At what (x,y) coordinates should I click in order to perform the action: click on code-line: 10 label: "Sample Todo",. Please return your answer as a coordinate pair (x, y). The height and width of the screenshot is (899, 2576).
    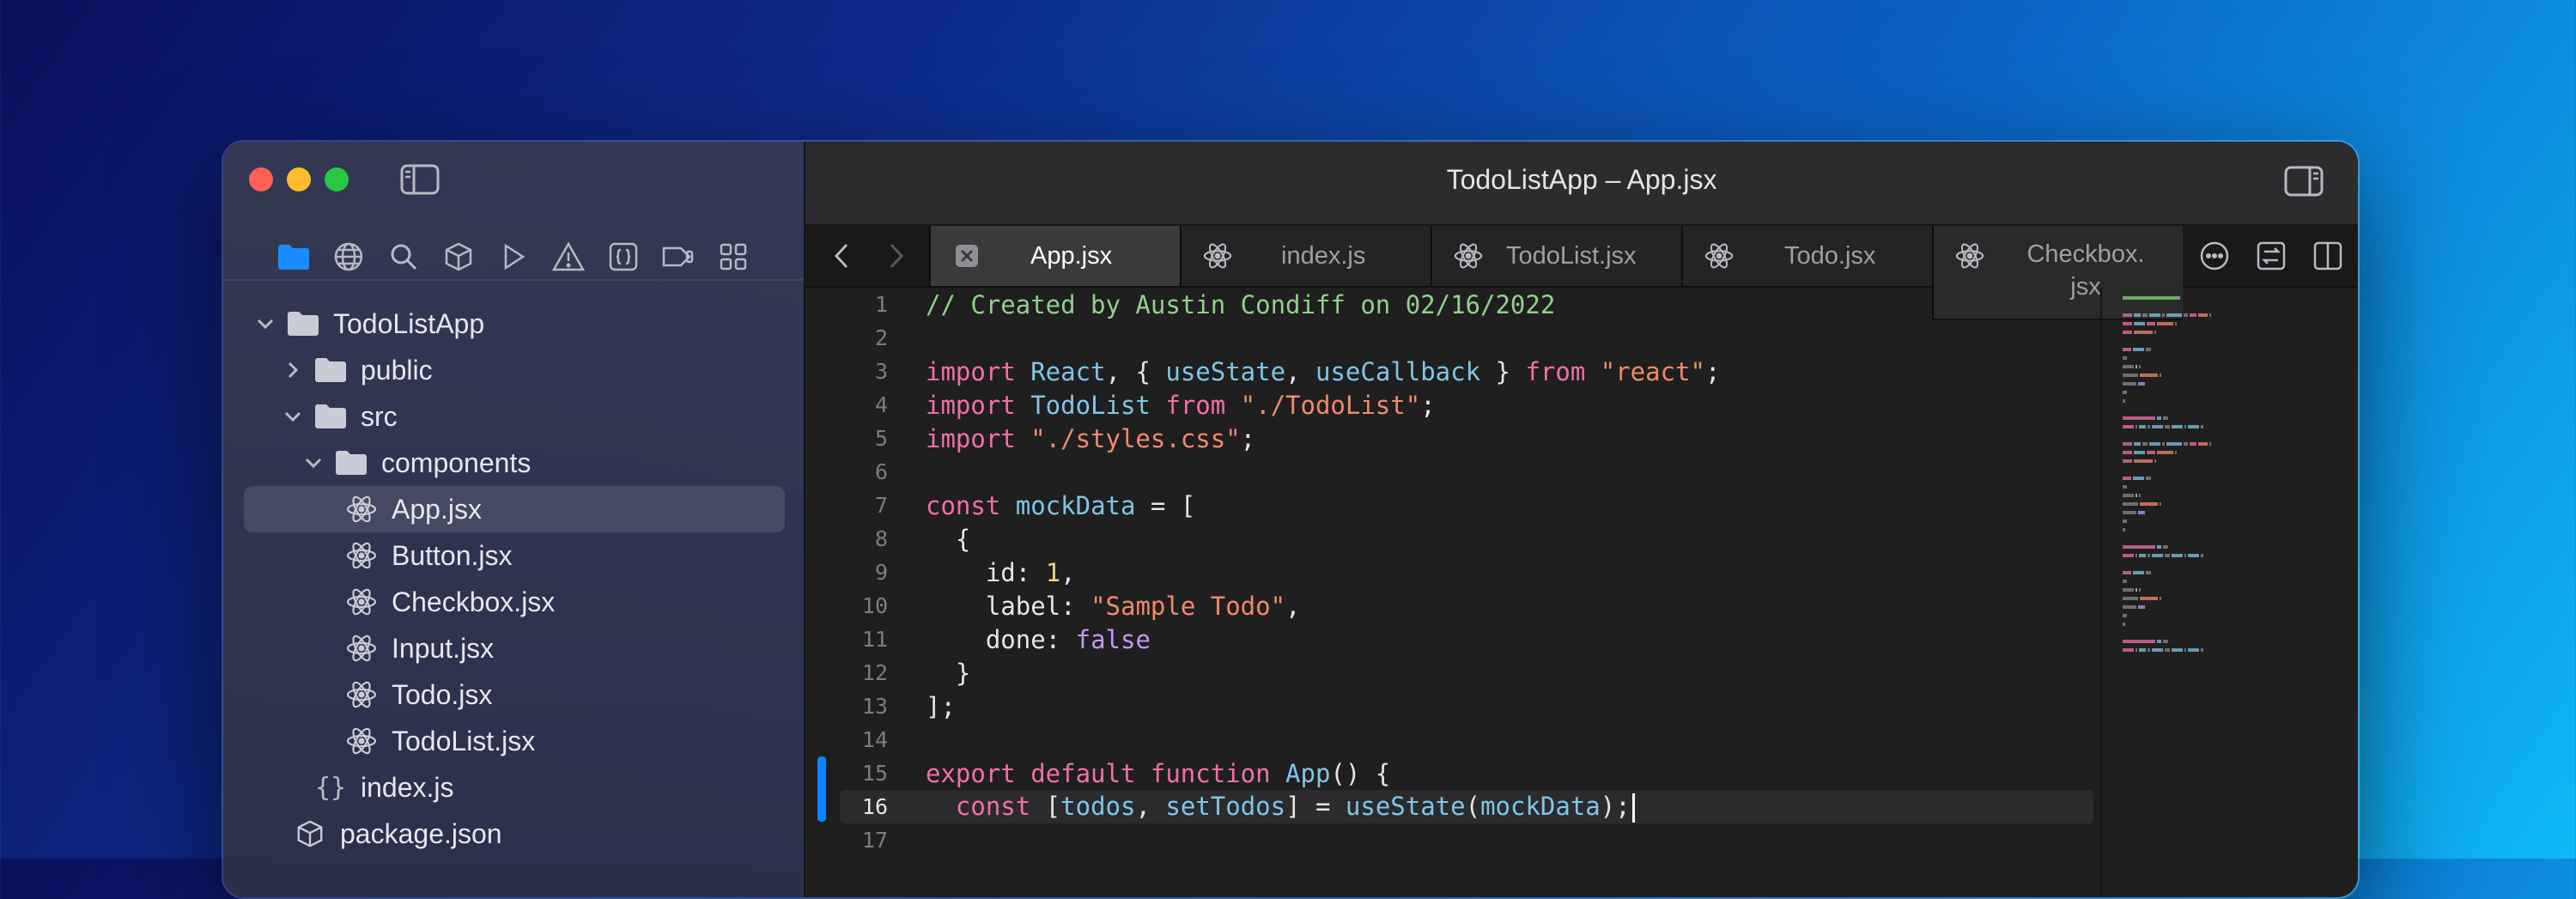
    Looking at the image, I should click on (1449, 606).